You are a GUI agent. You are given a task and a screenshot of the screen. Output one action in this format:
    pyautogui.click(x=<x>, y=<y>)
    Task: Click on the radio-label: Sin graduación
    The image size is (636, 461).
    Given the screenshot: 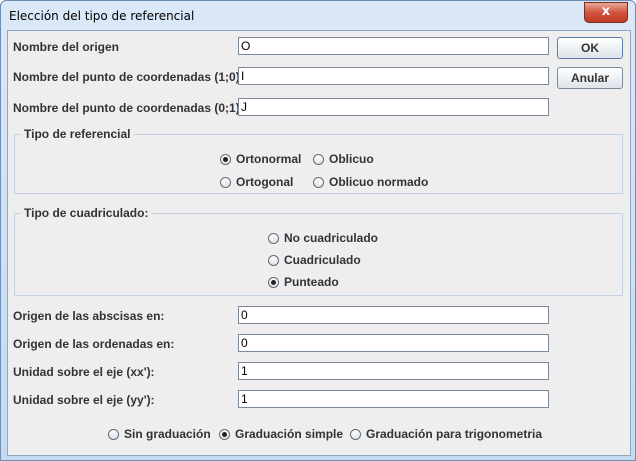 What is the action you would take?
    pyautogui.click(x=167, y=434)
    